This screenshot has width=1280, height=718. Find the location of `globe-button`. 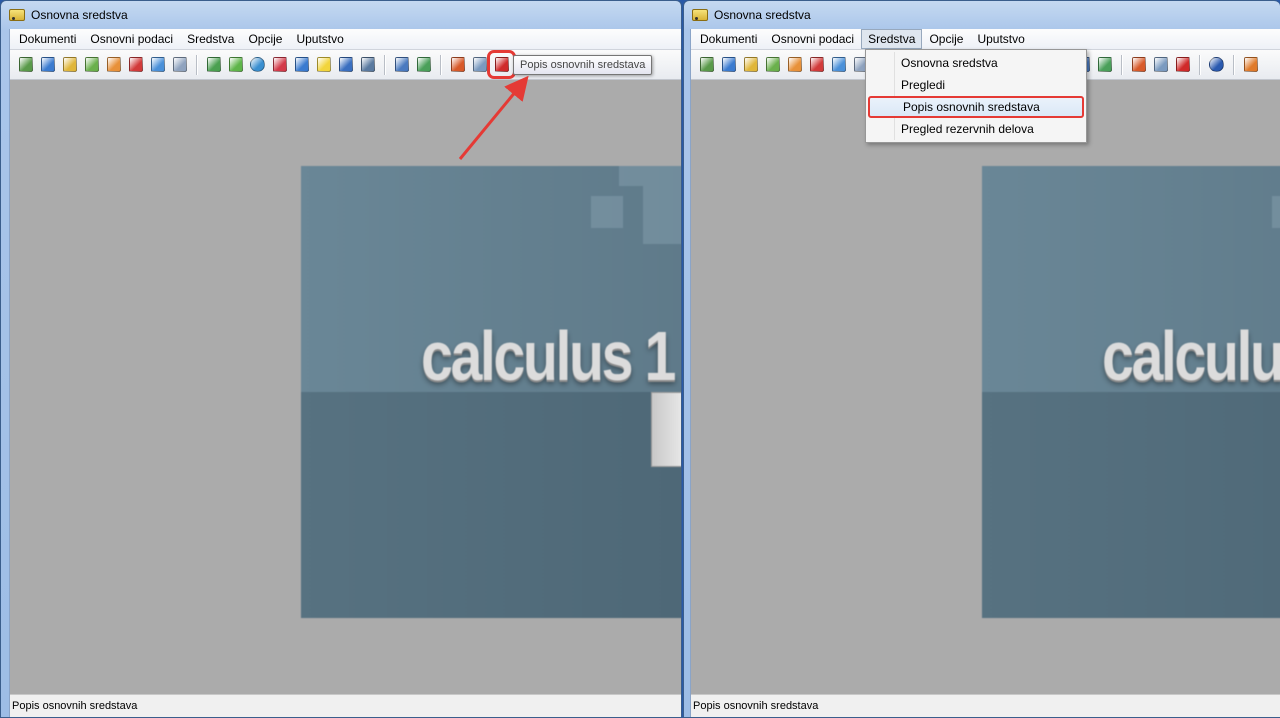

globe-button is located at coordinates (257, 64).